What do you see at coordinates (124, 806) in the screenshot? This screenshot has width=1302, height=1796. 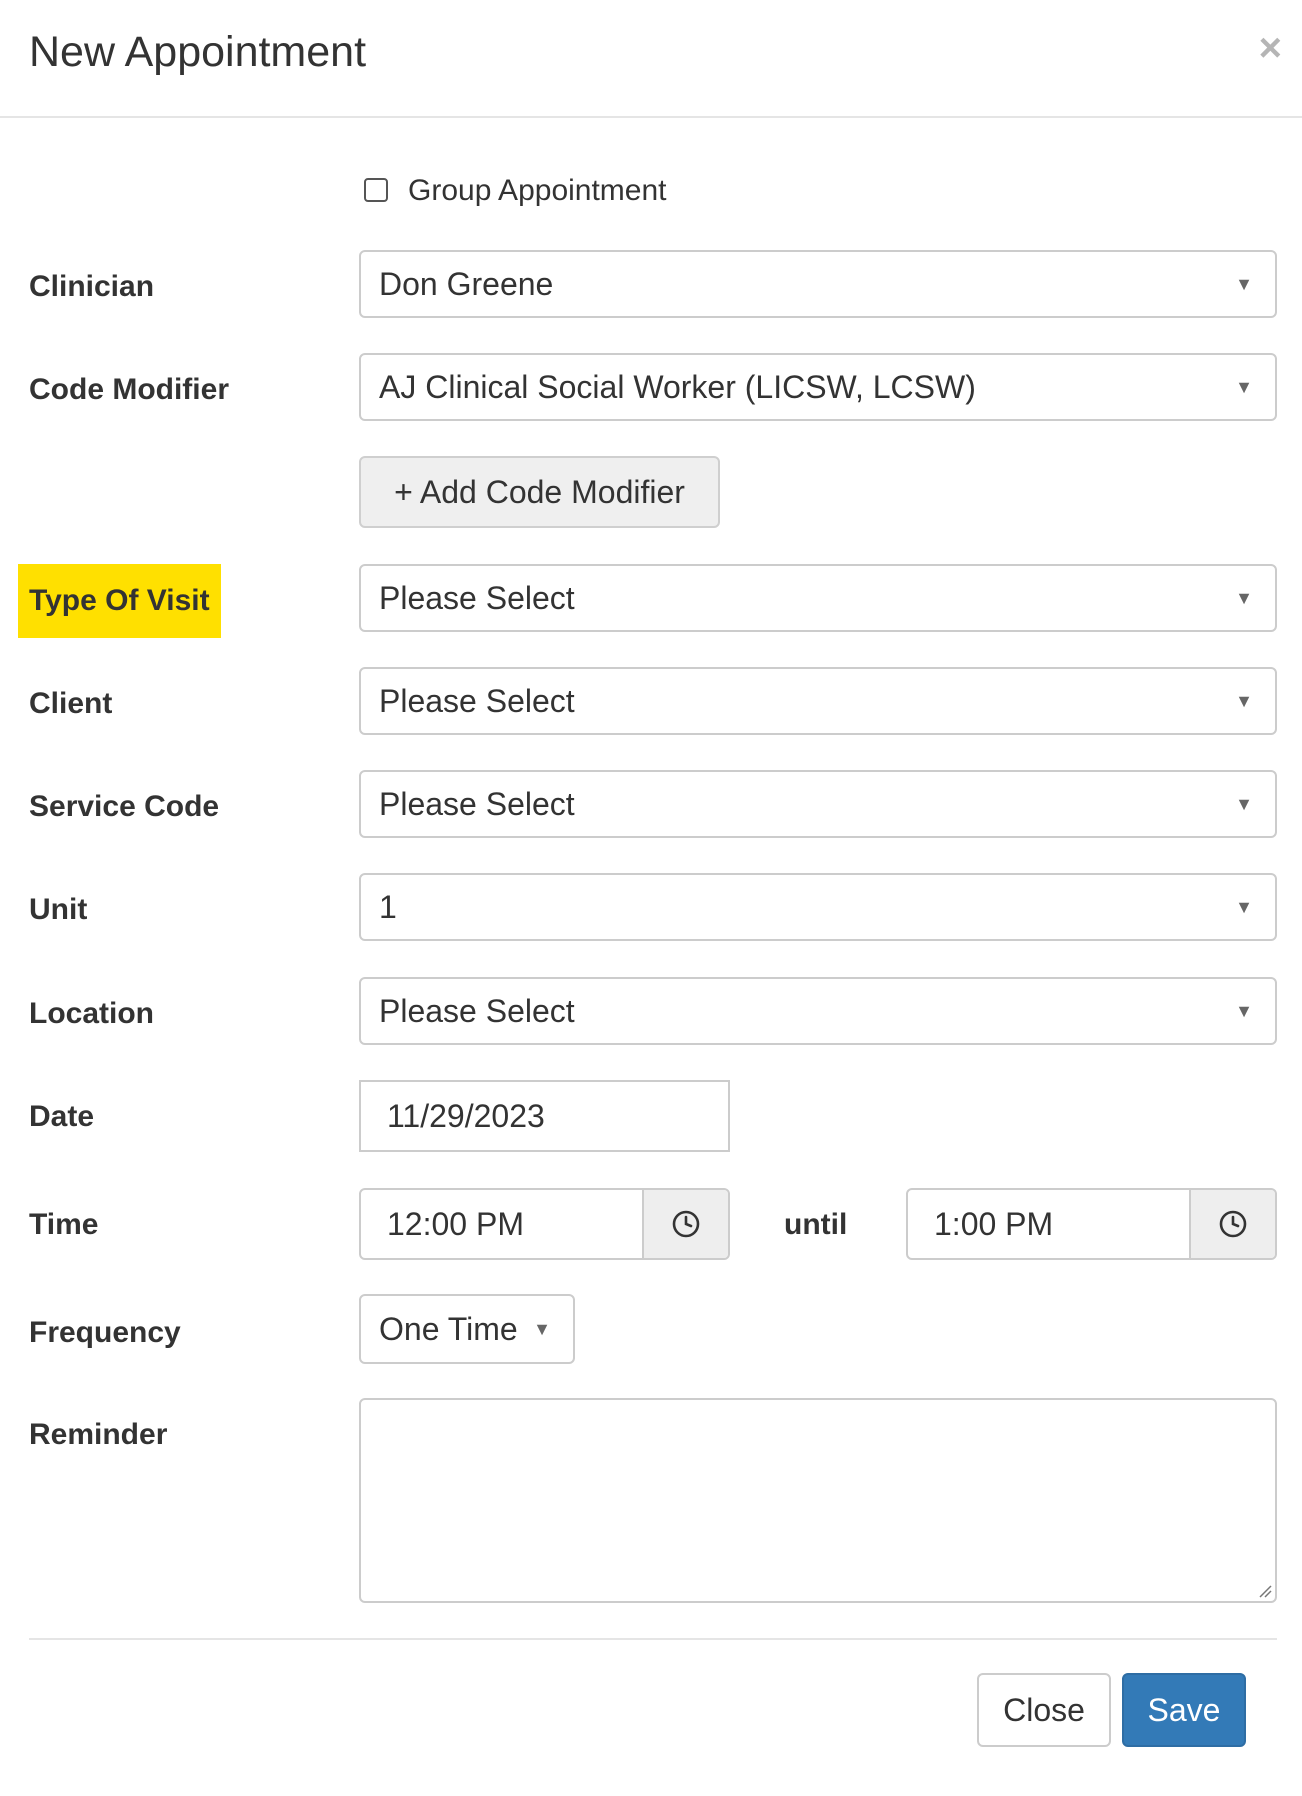 I see `service-code-label: Service Code` at bounding box center [124, 806].